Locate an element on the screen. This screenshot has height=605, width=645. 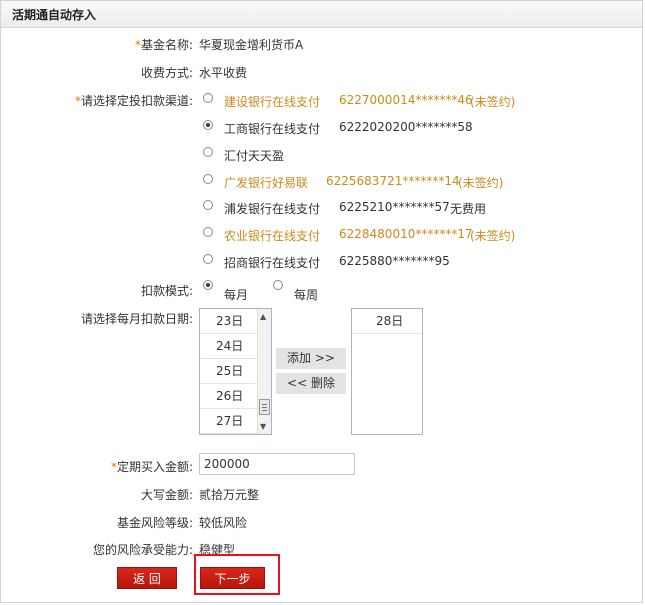
fund-risk-label: 基金风险等级: is located at coordinates (154, 523).